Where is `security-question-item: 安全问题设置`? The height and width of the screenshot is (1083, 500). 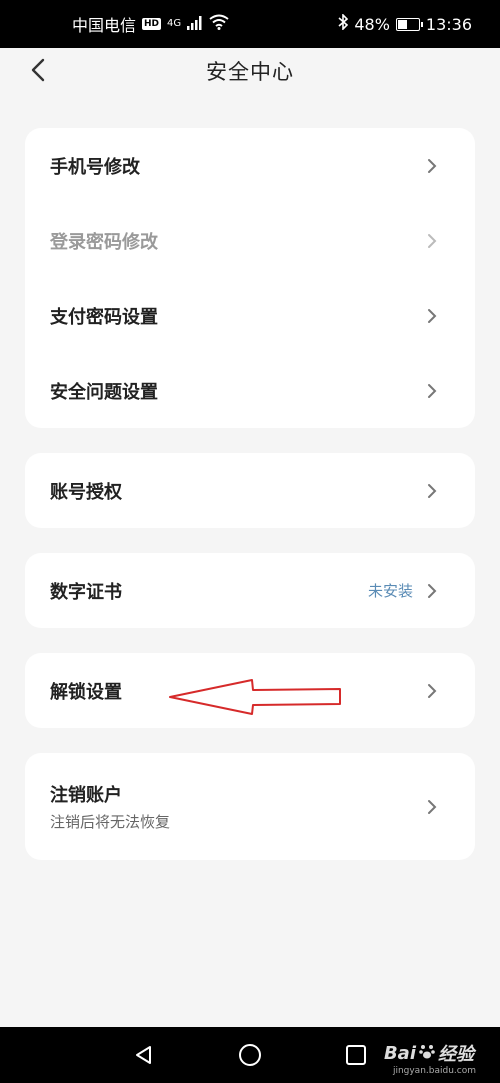
security-question-item: 安全问题设置 is located at coordinates (250, 390).